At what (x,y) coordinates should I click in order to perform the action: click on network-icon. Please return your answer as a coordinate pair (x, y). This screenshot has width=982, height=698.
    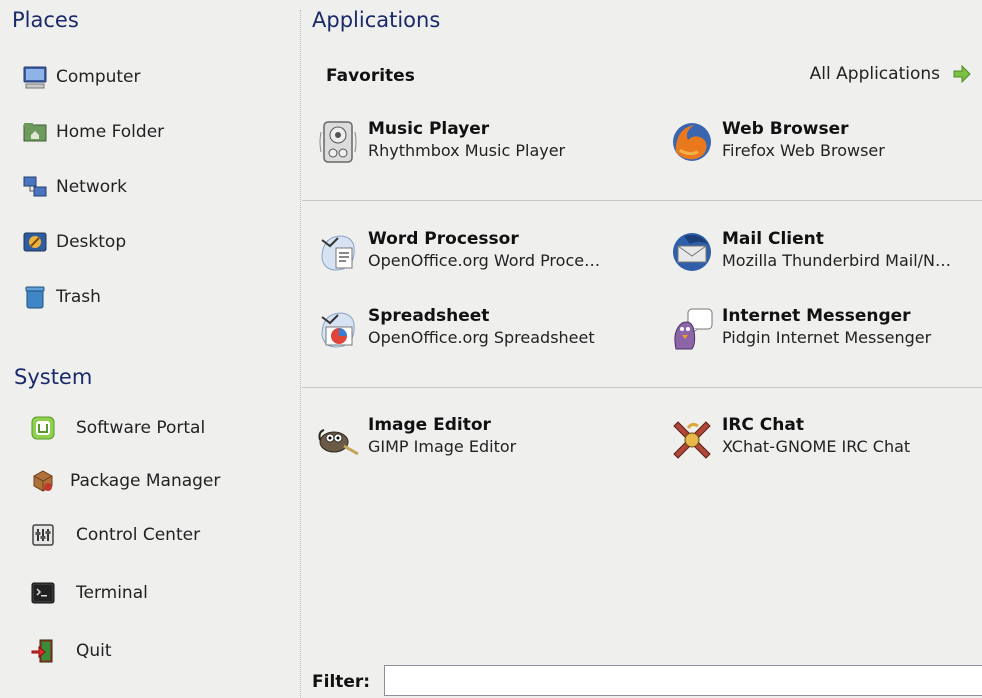
    Looking at the image, I should click on (35, 187).